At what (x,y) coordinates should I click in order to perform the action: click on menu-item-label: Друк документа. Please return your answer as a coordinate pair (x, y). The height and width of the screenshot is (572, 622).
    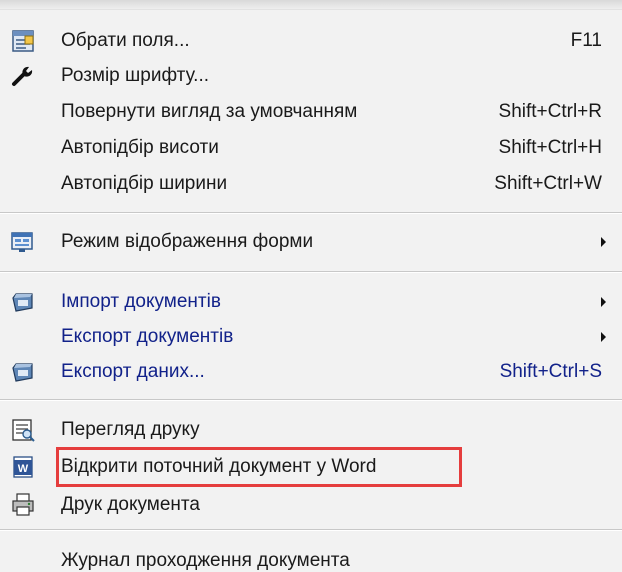
    Looking at the image, I should click on (130, 504).